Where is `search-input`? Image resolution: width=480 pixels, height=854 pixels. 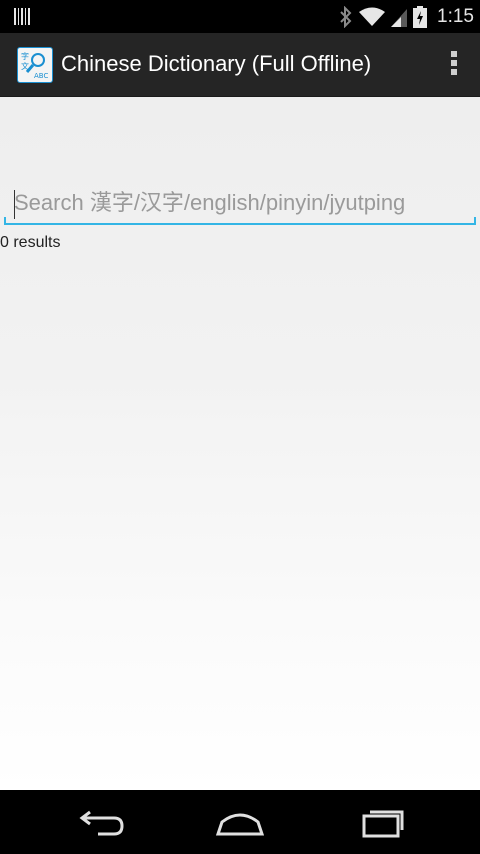 search-input is located at coordinates (243, 203).